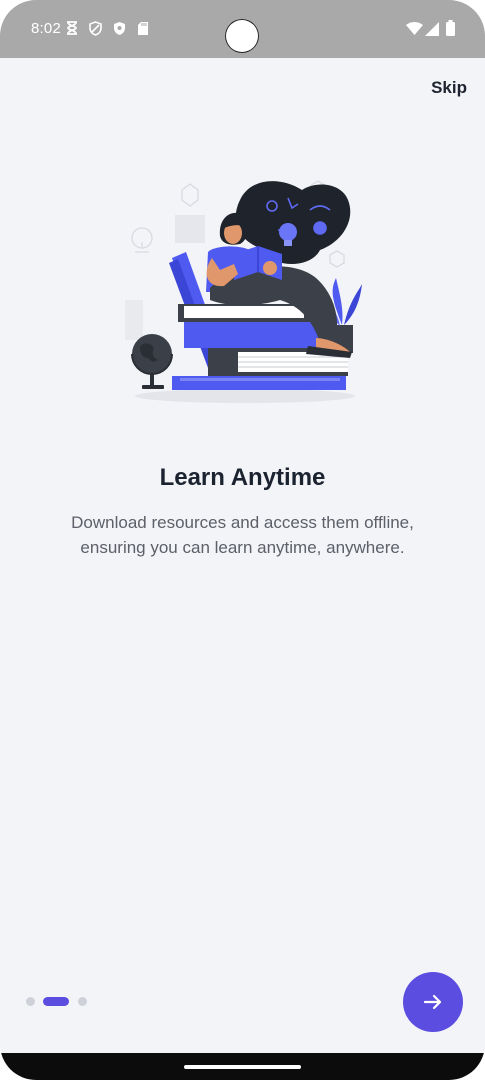  I want to click on arrow-right-icon, so click(432, 1002).